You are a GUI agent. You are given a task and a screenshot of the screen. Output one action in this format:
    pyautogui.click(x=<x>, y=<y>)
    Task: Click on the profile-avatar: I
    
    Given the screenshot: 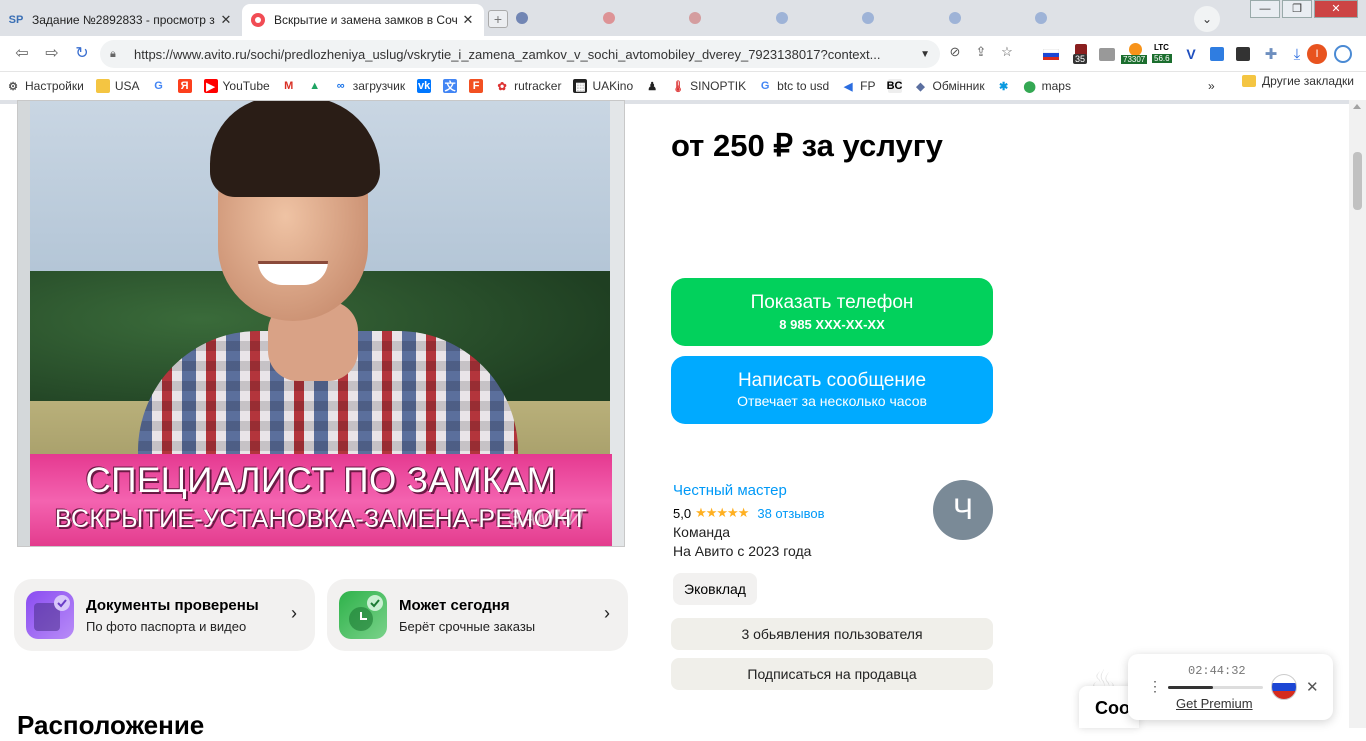 What is the action you would take?
    pyautogui.click(x=1317, y=54)
    